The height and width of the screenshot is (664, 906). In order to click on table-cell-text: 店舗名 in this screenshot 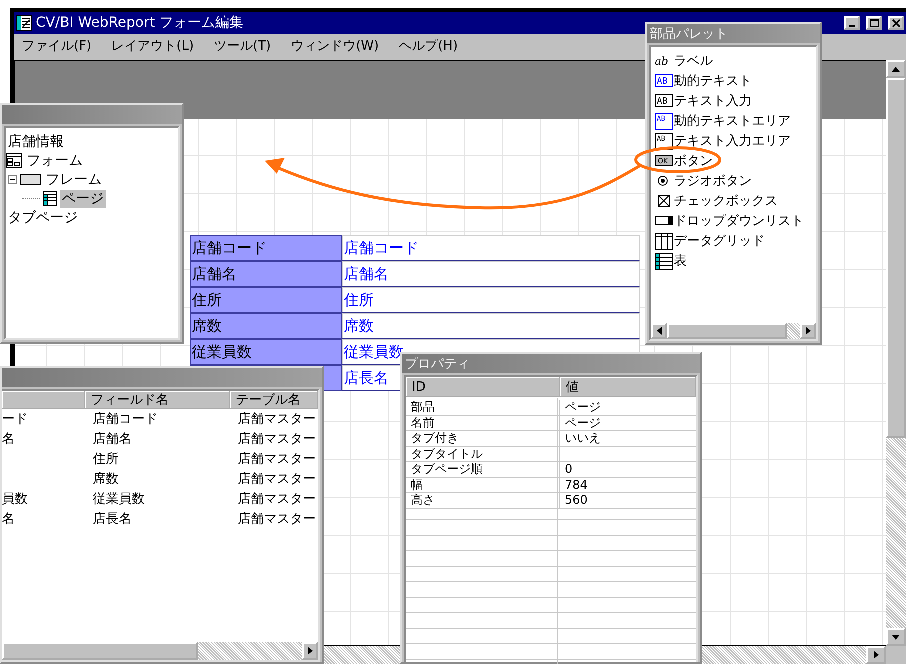, I will do `click(112, 440)`.